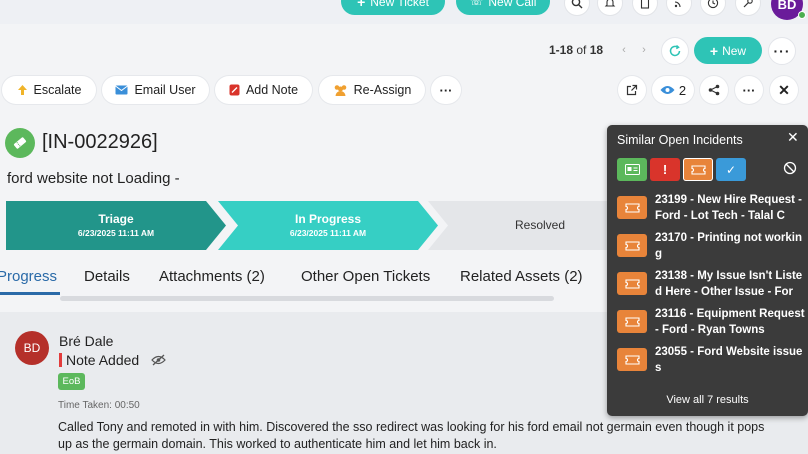 Image resolution: width=808 pixels, height=454 pixels. Describe the element at coordinates (60, 360) in the screenshot. I see `note-type-marker` at that location.